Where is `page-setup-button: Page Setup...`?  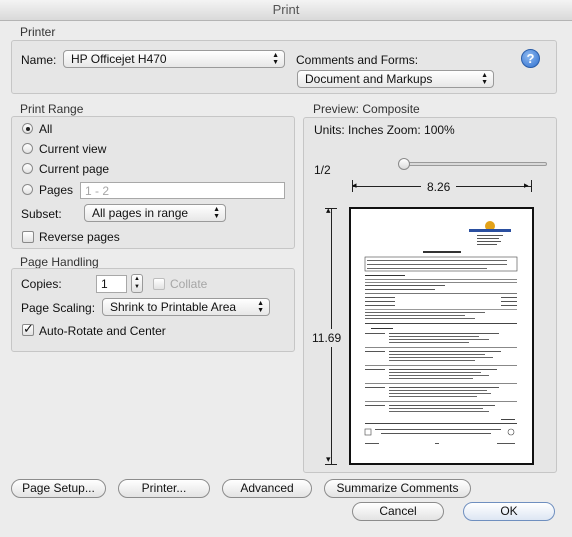
page-setup-button: Page Setup... is located at coordinates (58, 488).